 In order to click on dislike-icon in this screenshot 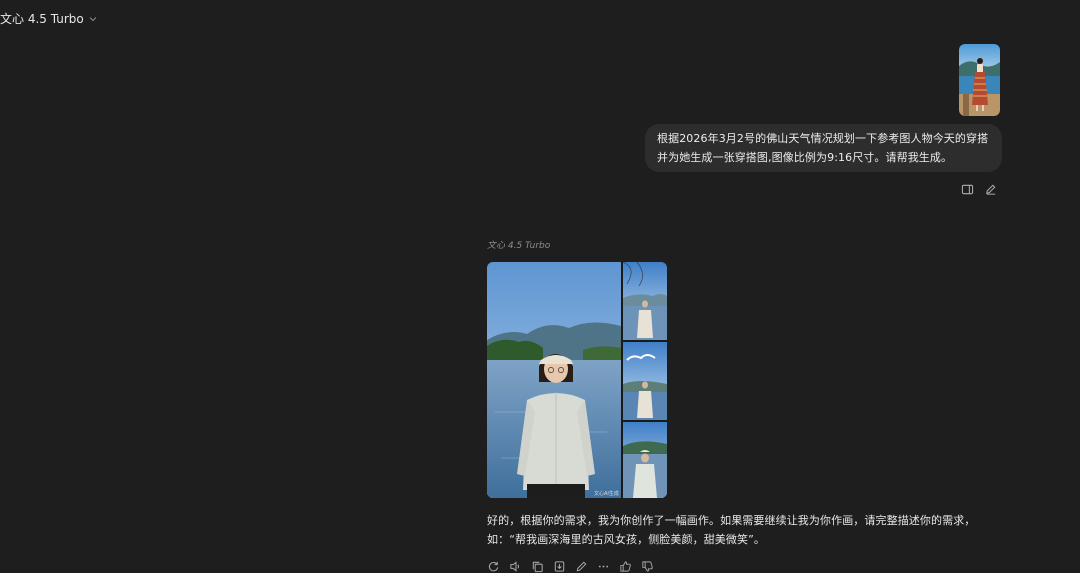, I will do `click(647, 566)`.